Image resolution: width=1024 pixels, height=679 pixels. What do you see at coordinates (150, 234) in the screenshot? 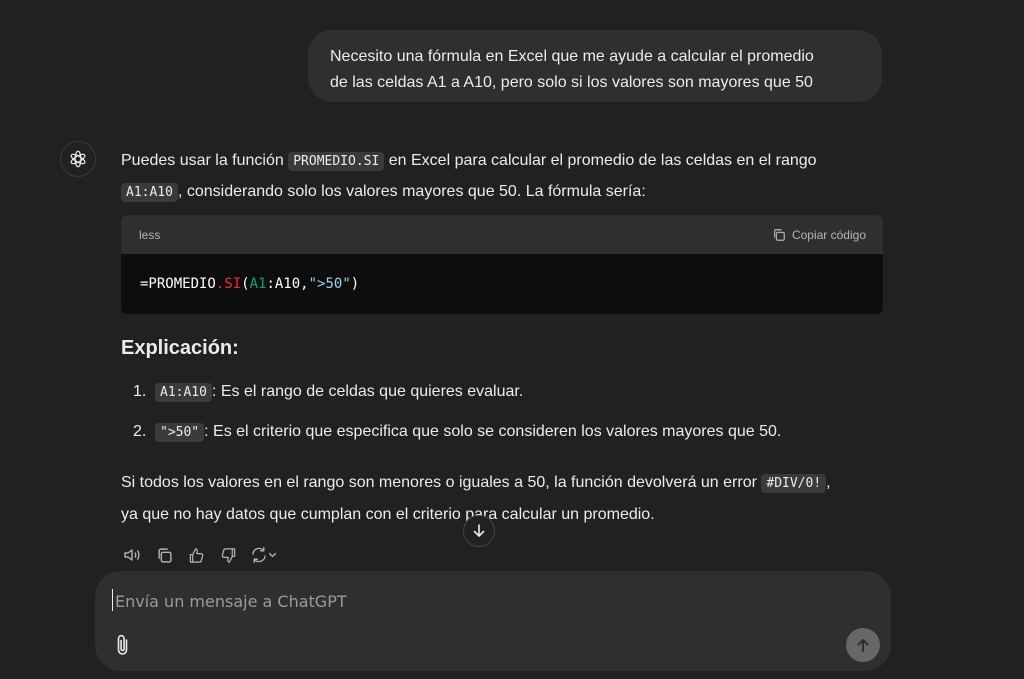
I see `code-language-label: less` at bounding box center [150, 234].